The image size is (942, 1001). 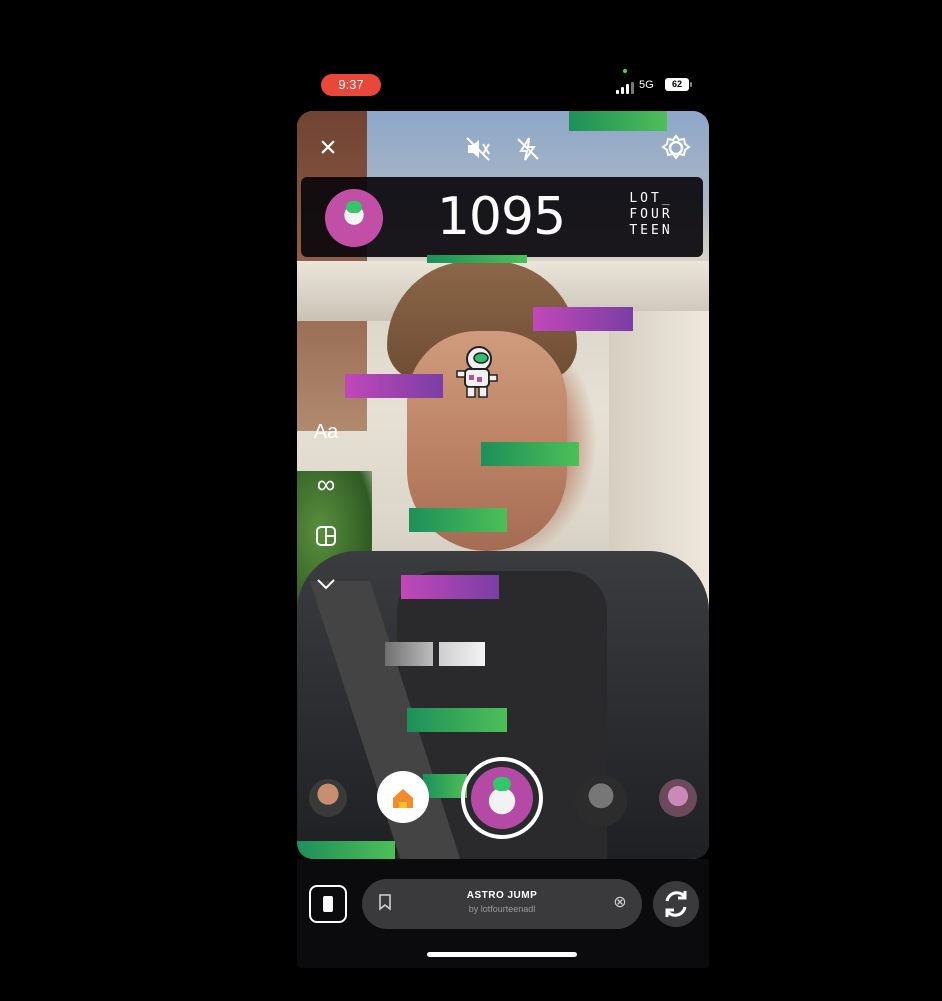 What do you see at coordinates (676, 148) in the screenshot?
I see `settings-icon` at bounding box center [676, 148].